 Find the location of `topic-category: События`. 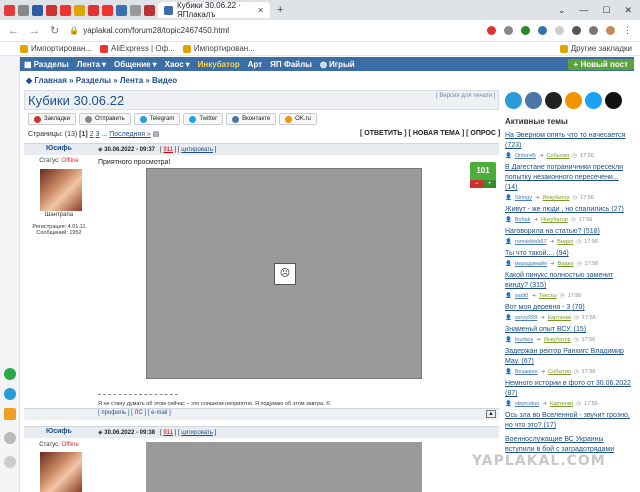

topic-category: События is located at coordinates (558, 156).